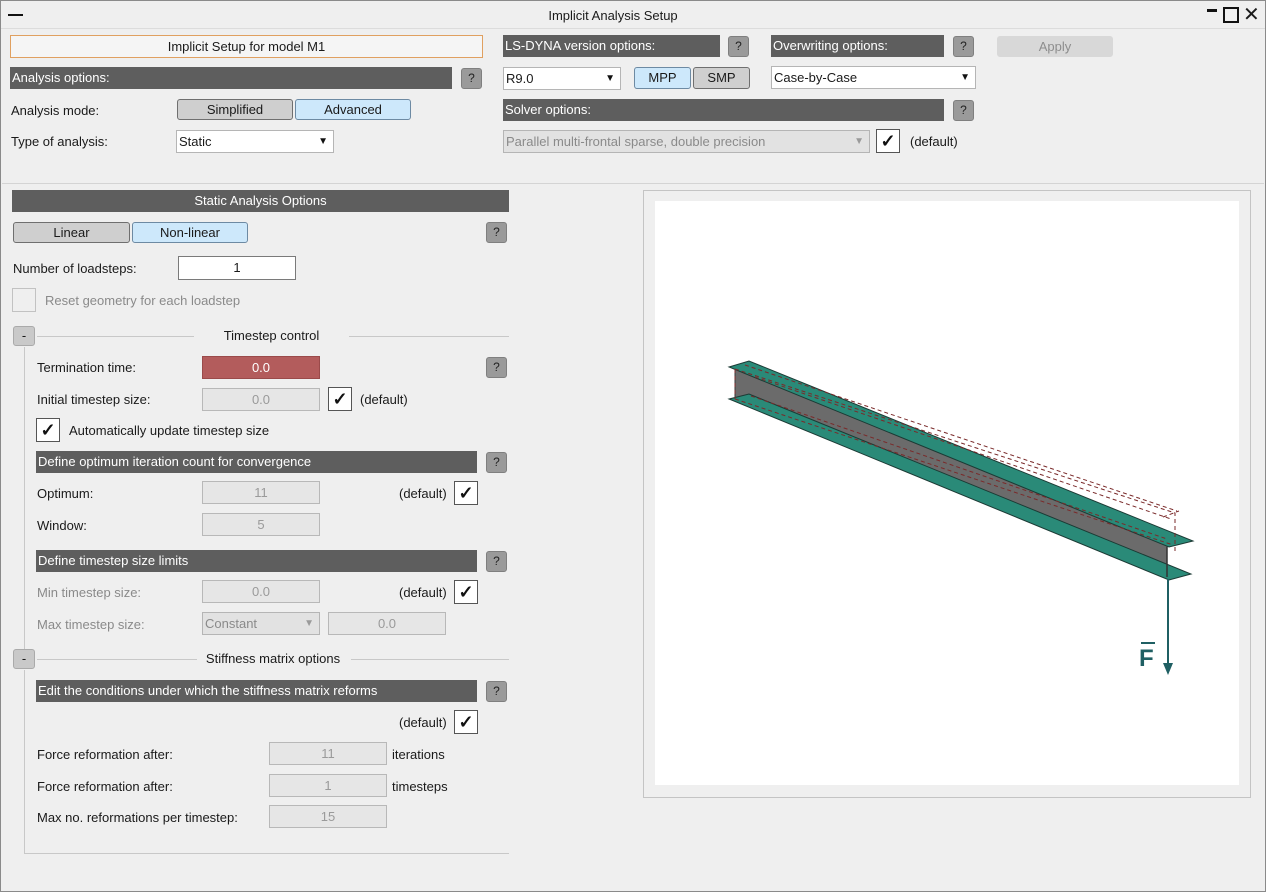  I want to click on minimize-icon, so click(1212, 10).